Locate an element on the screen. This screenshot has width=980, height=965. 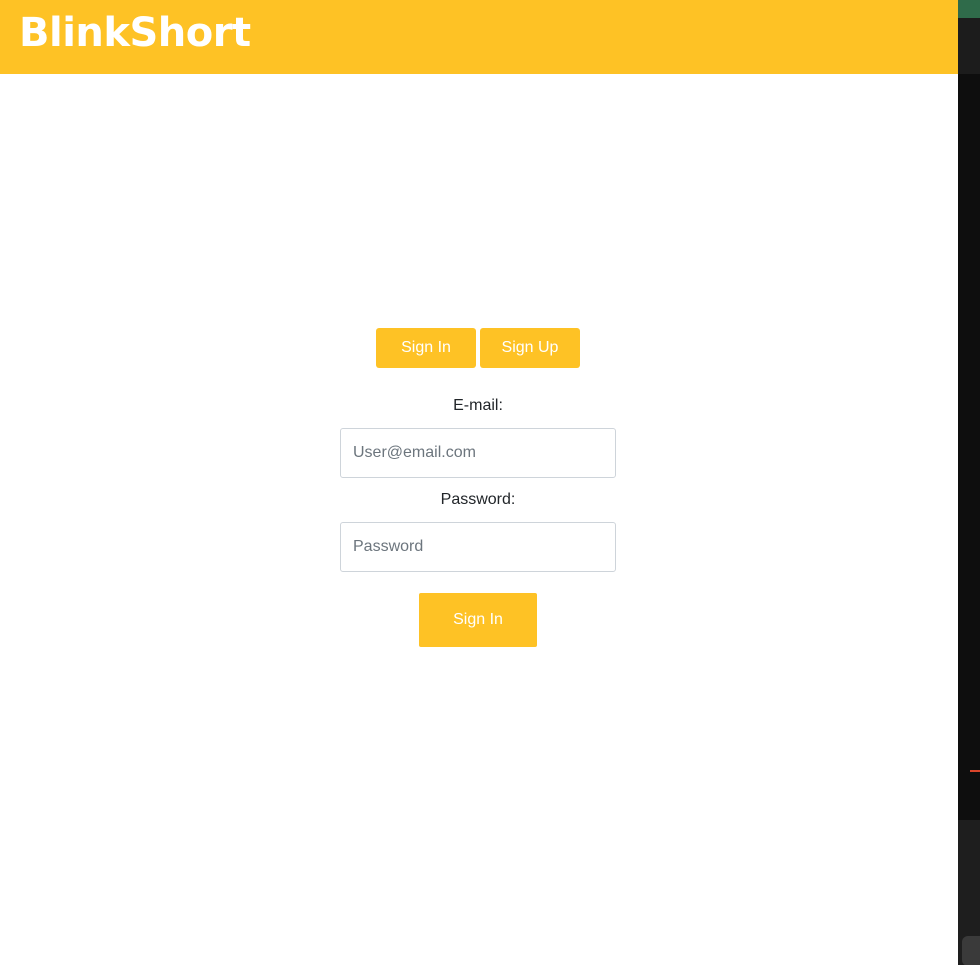
email-label: E-mail: is located at coordinates (478, 405).